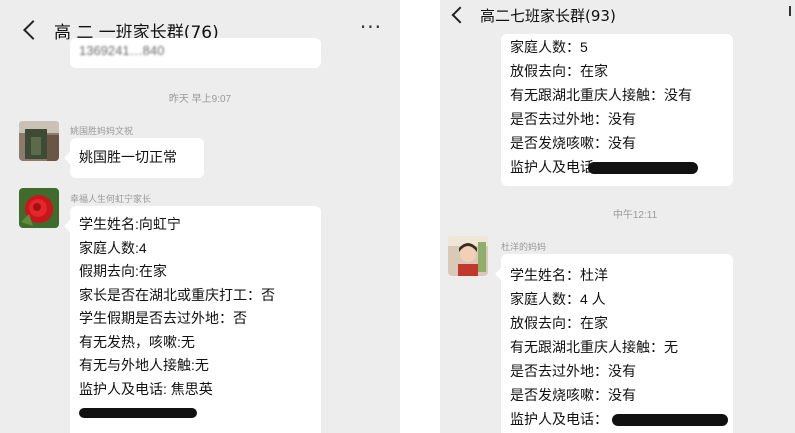 The width and height of the screenshot is (795, 433). I want to click on partial-phone-text: 1369241…840, so click(122, 50).